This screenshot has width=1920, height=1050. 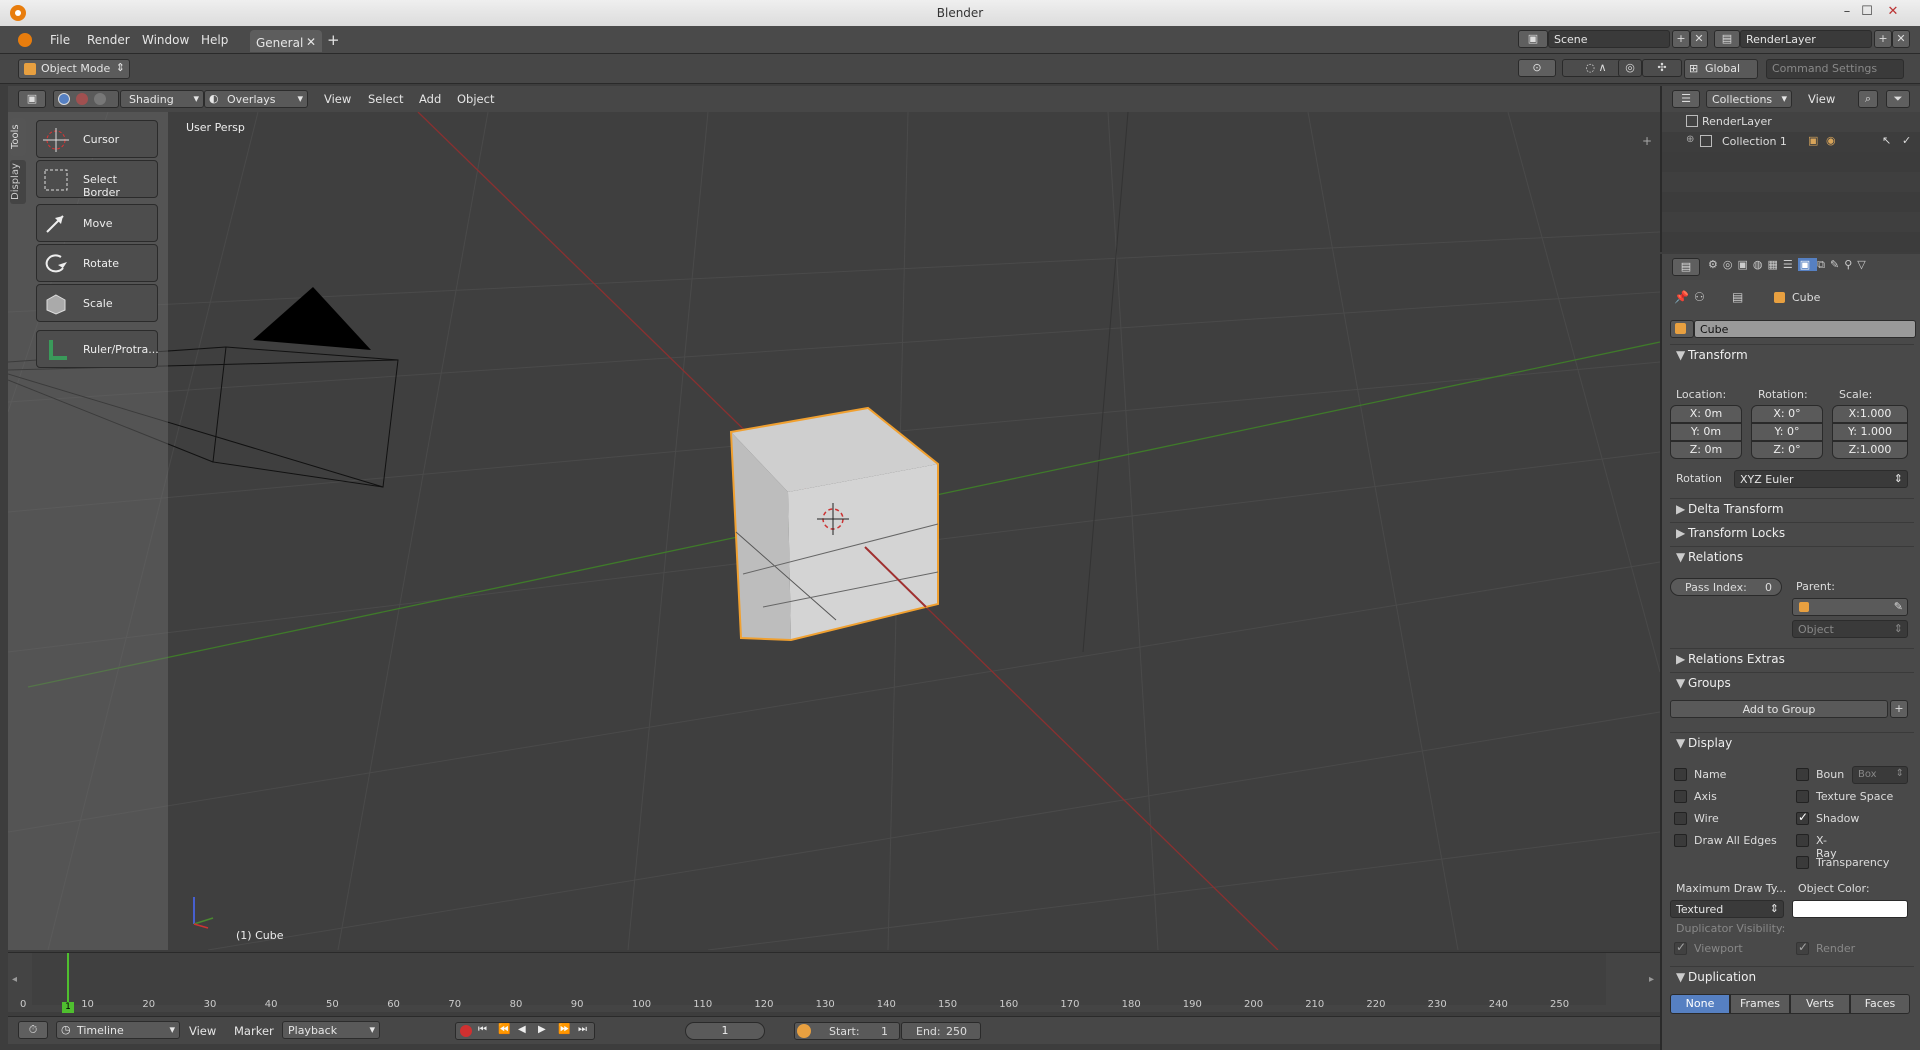 I want to click on outliner-menu-view: View, so click(x=1821, y=99).